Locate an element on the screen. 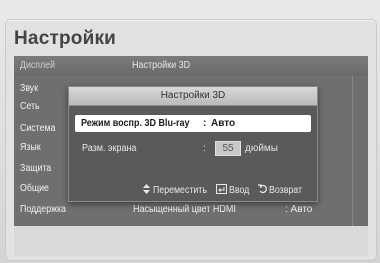  updown-arrows-icon is located at coordinates (146, 190).